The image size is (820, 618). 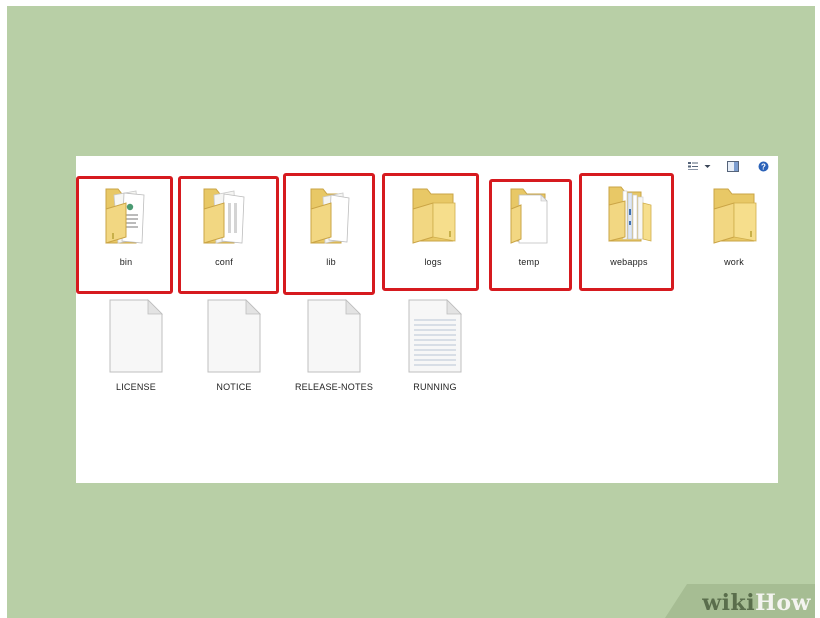 What do you see at coordinates (334, 387) in the screenshot?
I see `file-label-release-notes: RELEASE-NOTES` at bounding box center [334, 387].